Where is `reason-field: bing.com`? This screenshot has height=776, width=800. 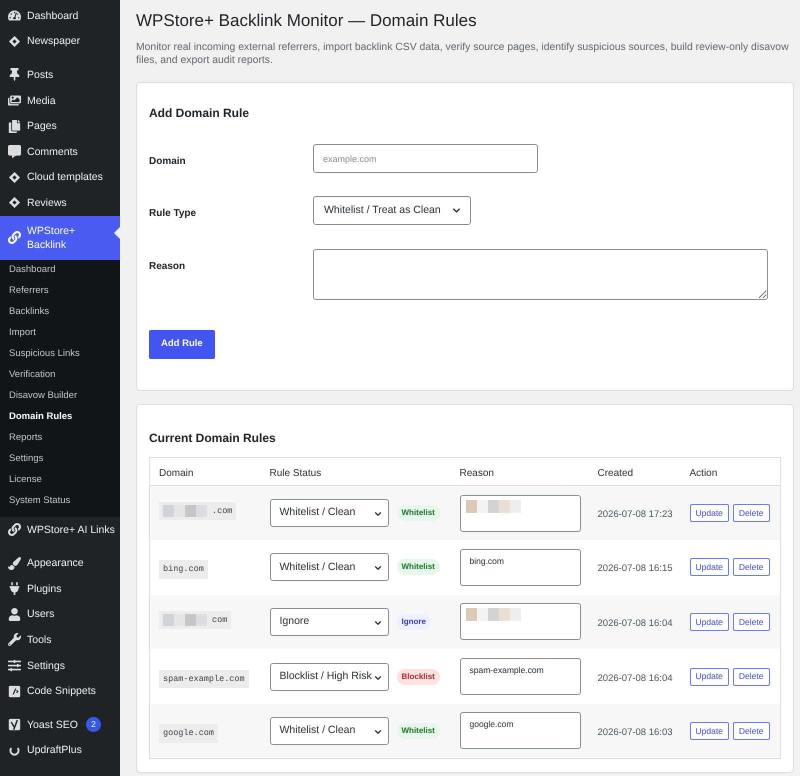
reason-field: bing.com is located at coordinates (520, 567).